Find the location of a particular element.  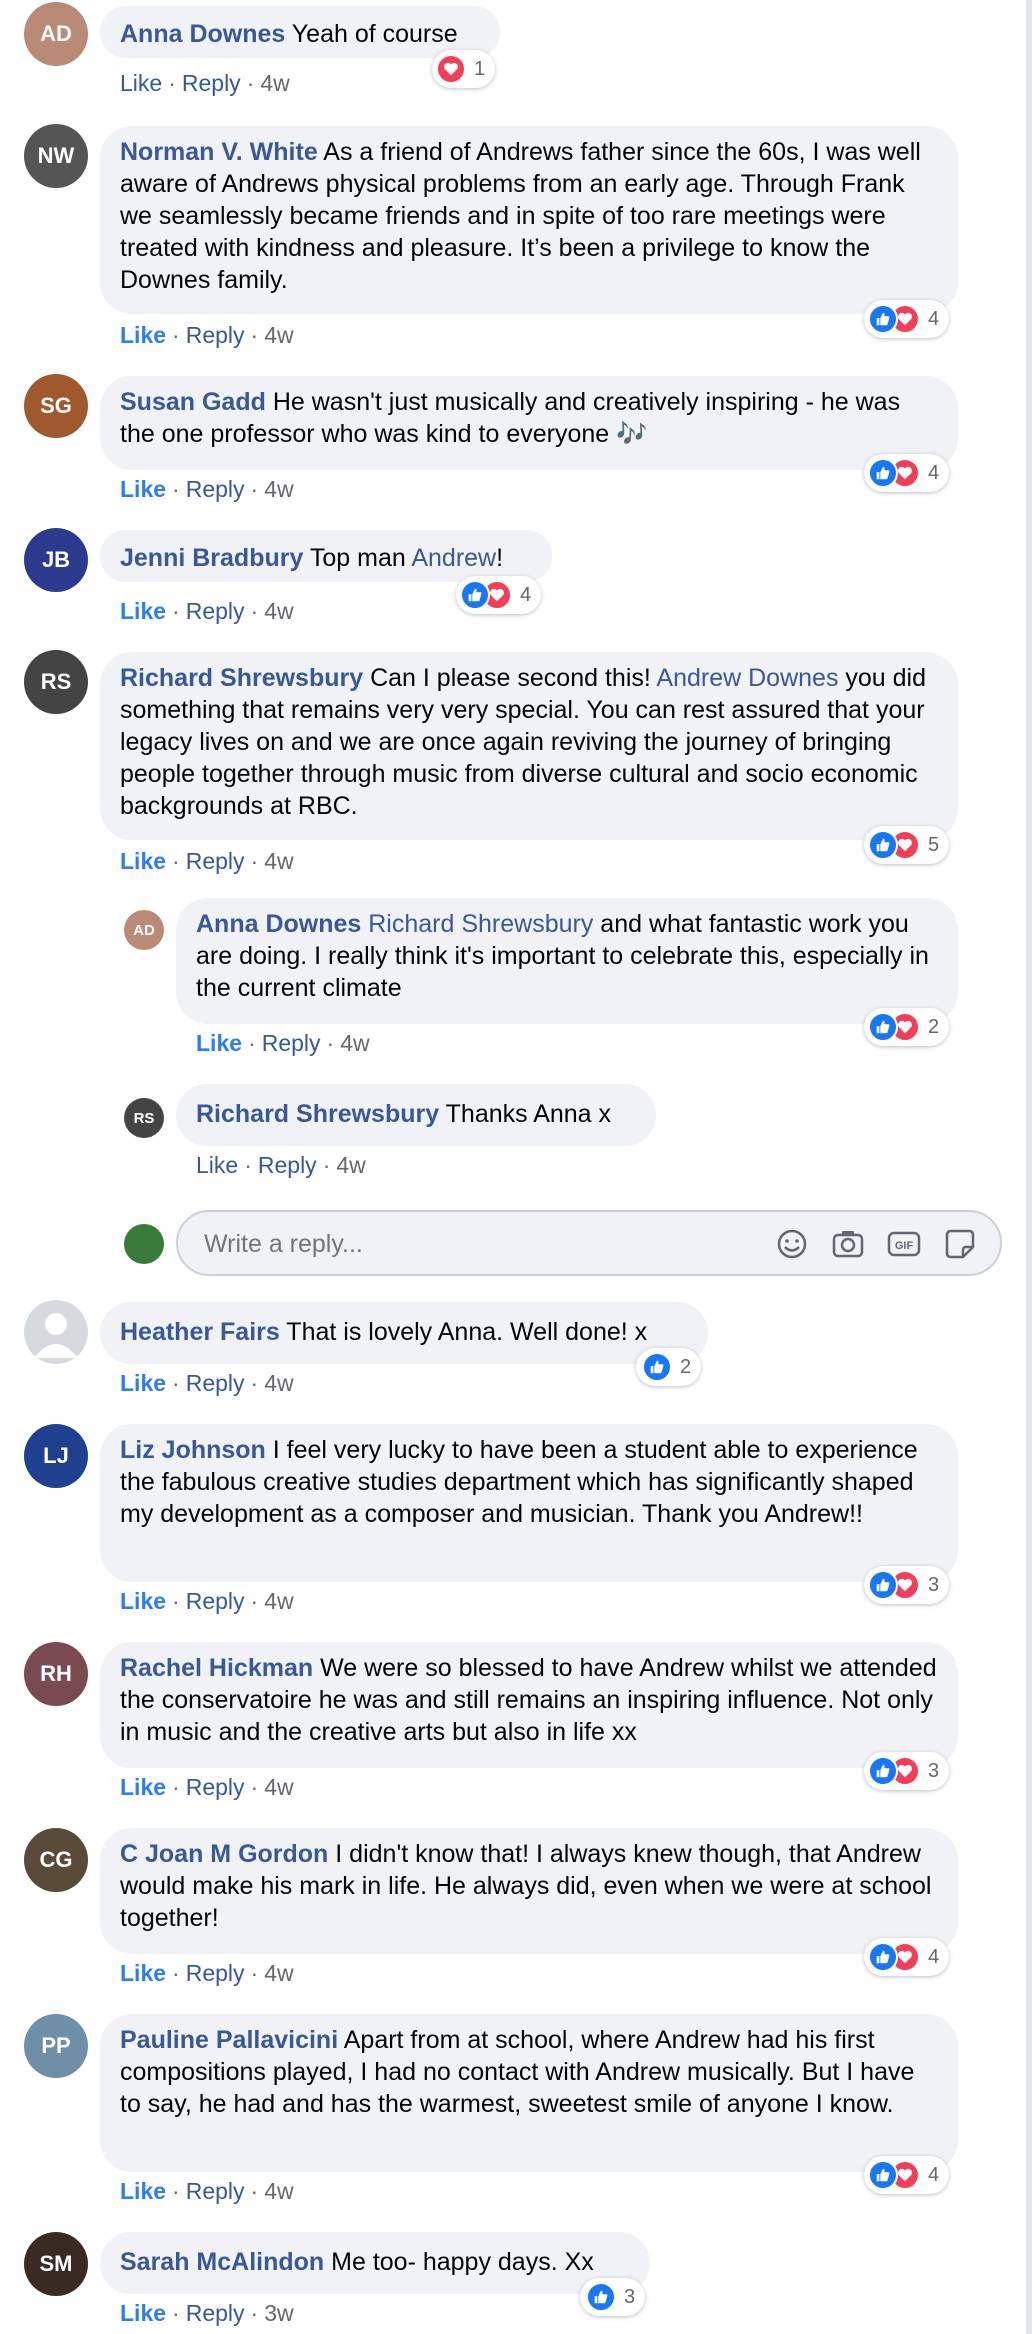

reaction-count: 2 is located at coordinates (934, 1026).